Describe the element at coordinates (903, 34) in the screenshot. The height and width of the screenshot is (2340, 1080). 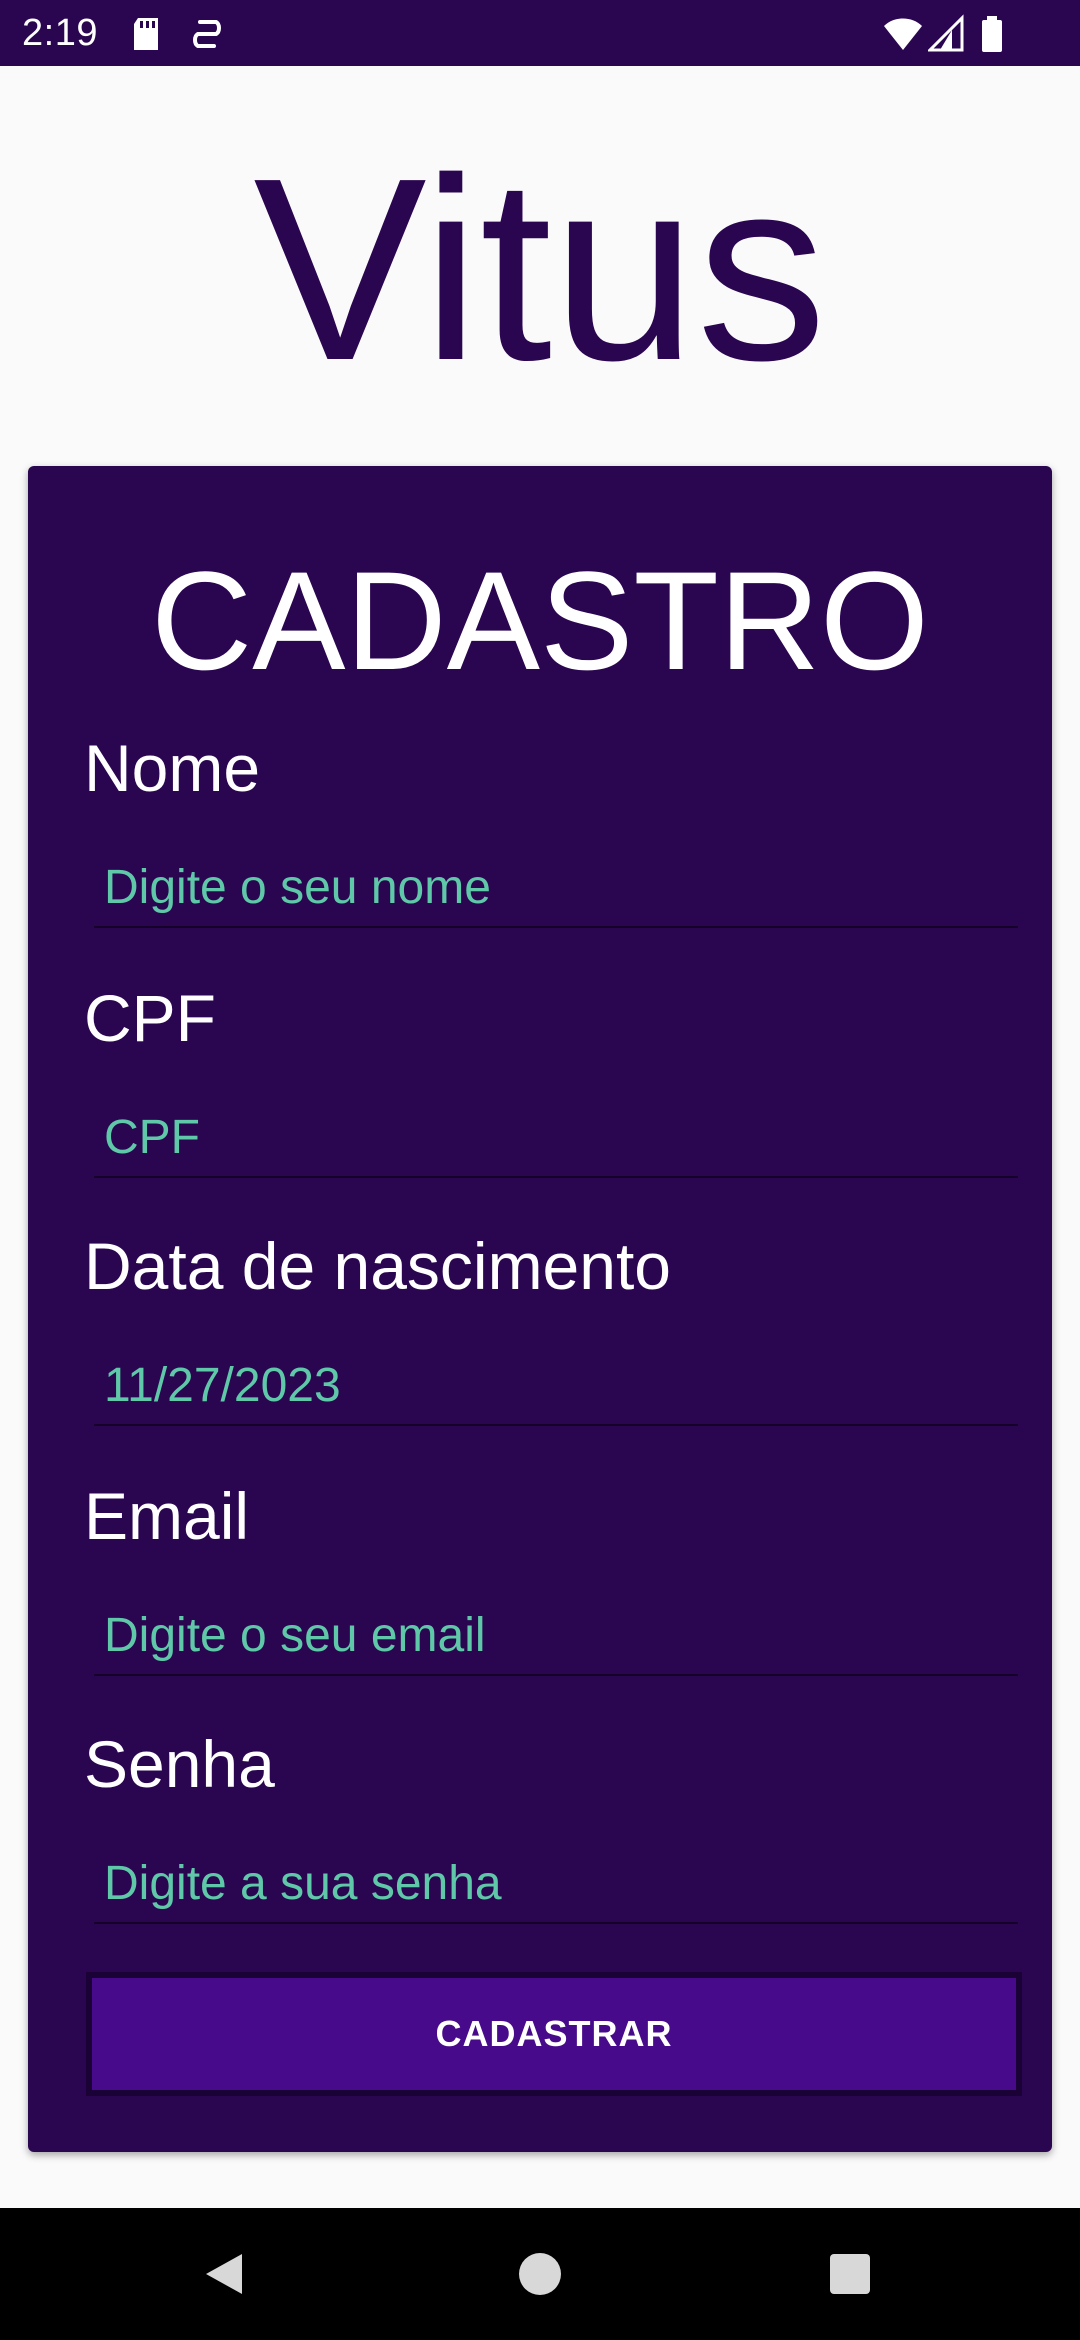
I see `wifi-icon` at that location.